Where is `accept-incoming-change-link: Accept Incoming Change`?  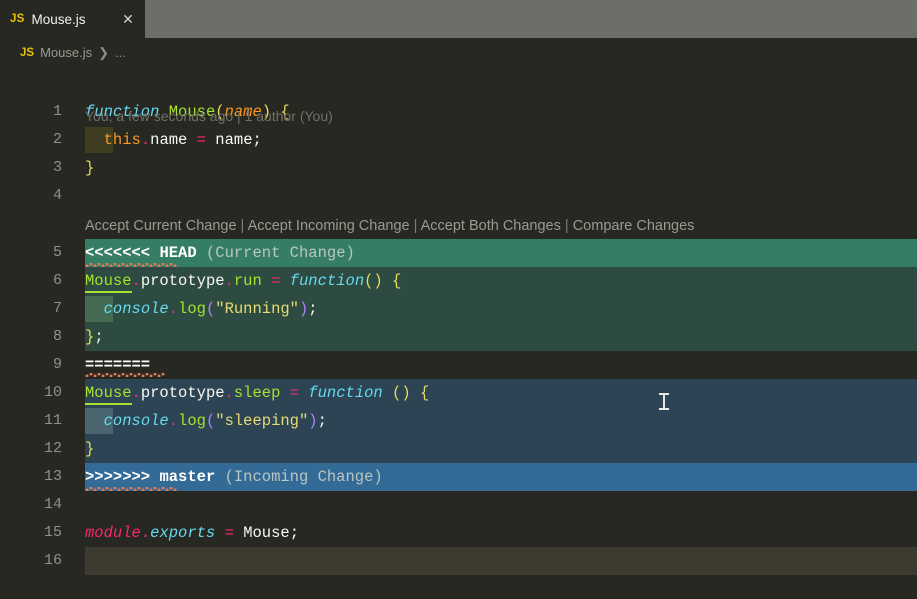 accept-incoming-change-link: Accept Incoming Change is located at coordinates (329, 226).